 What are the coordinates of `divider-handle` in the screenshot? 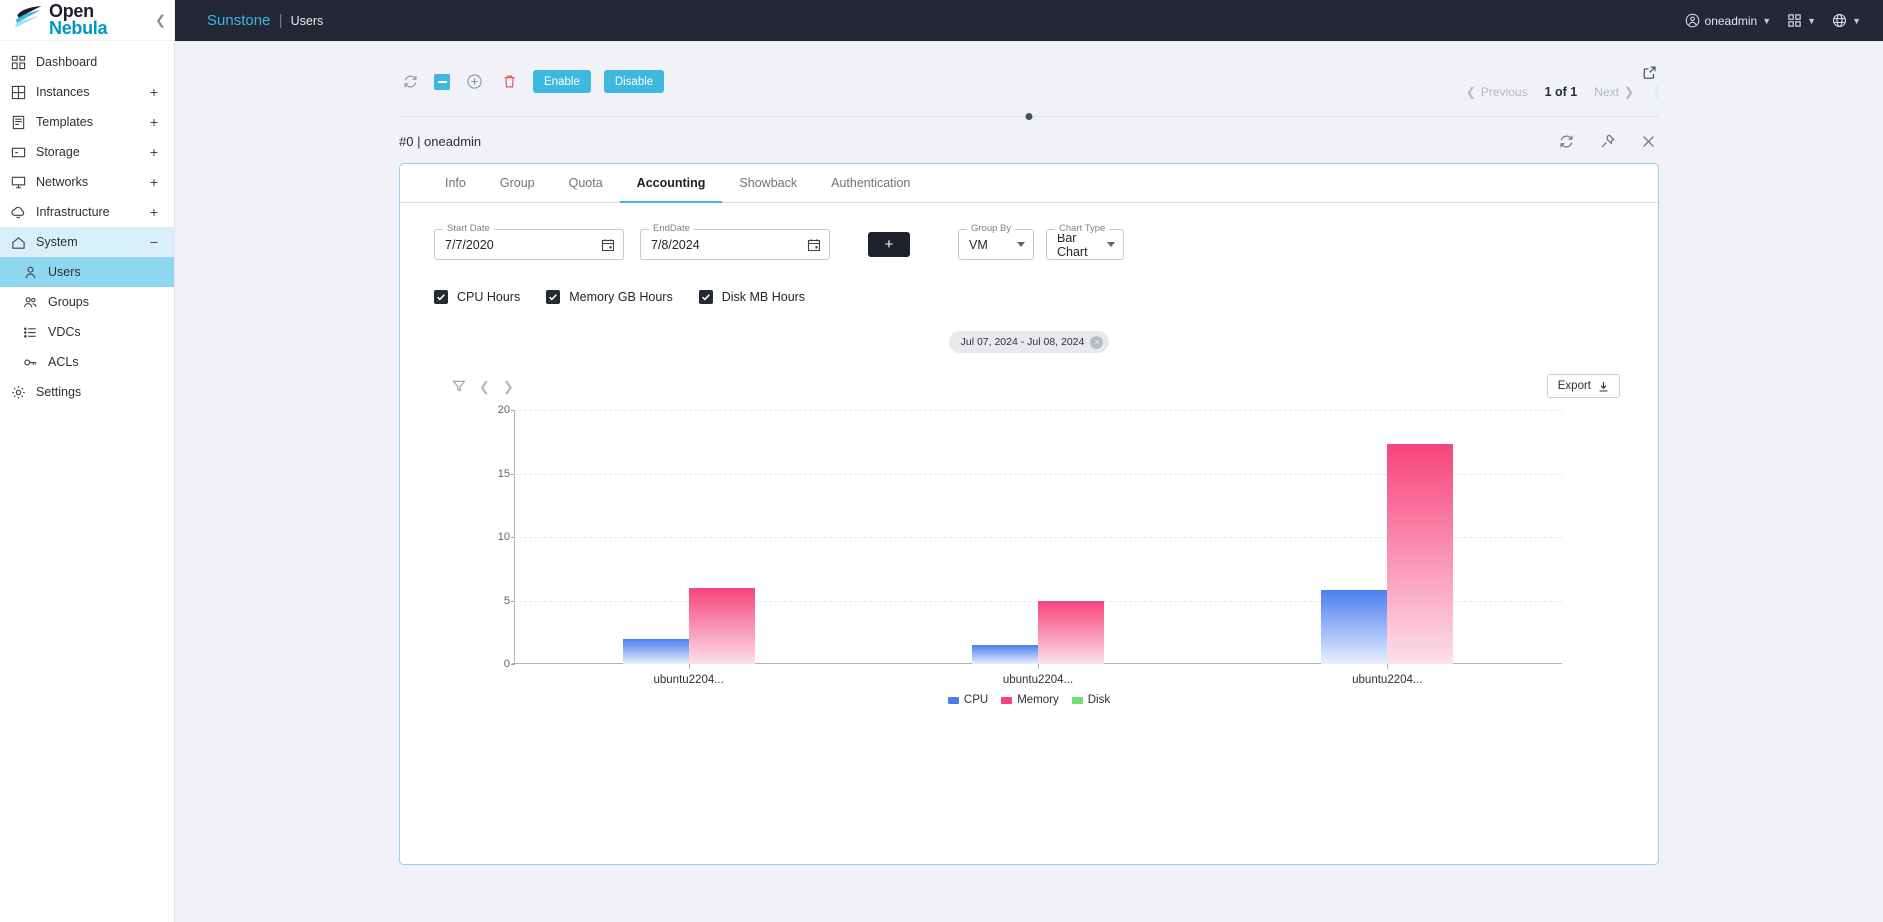 It's located at (1029, 116).